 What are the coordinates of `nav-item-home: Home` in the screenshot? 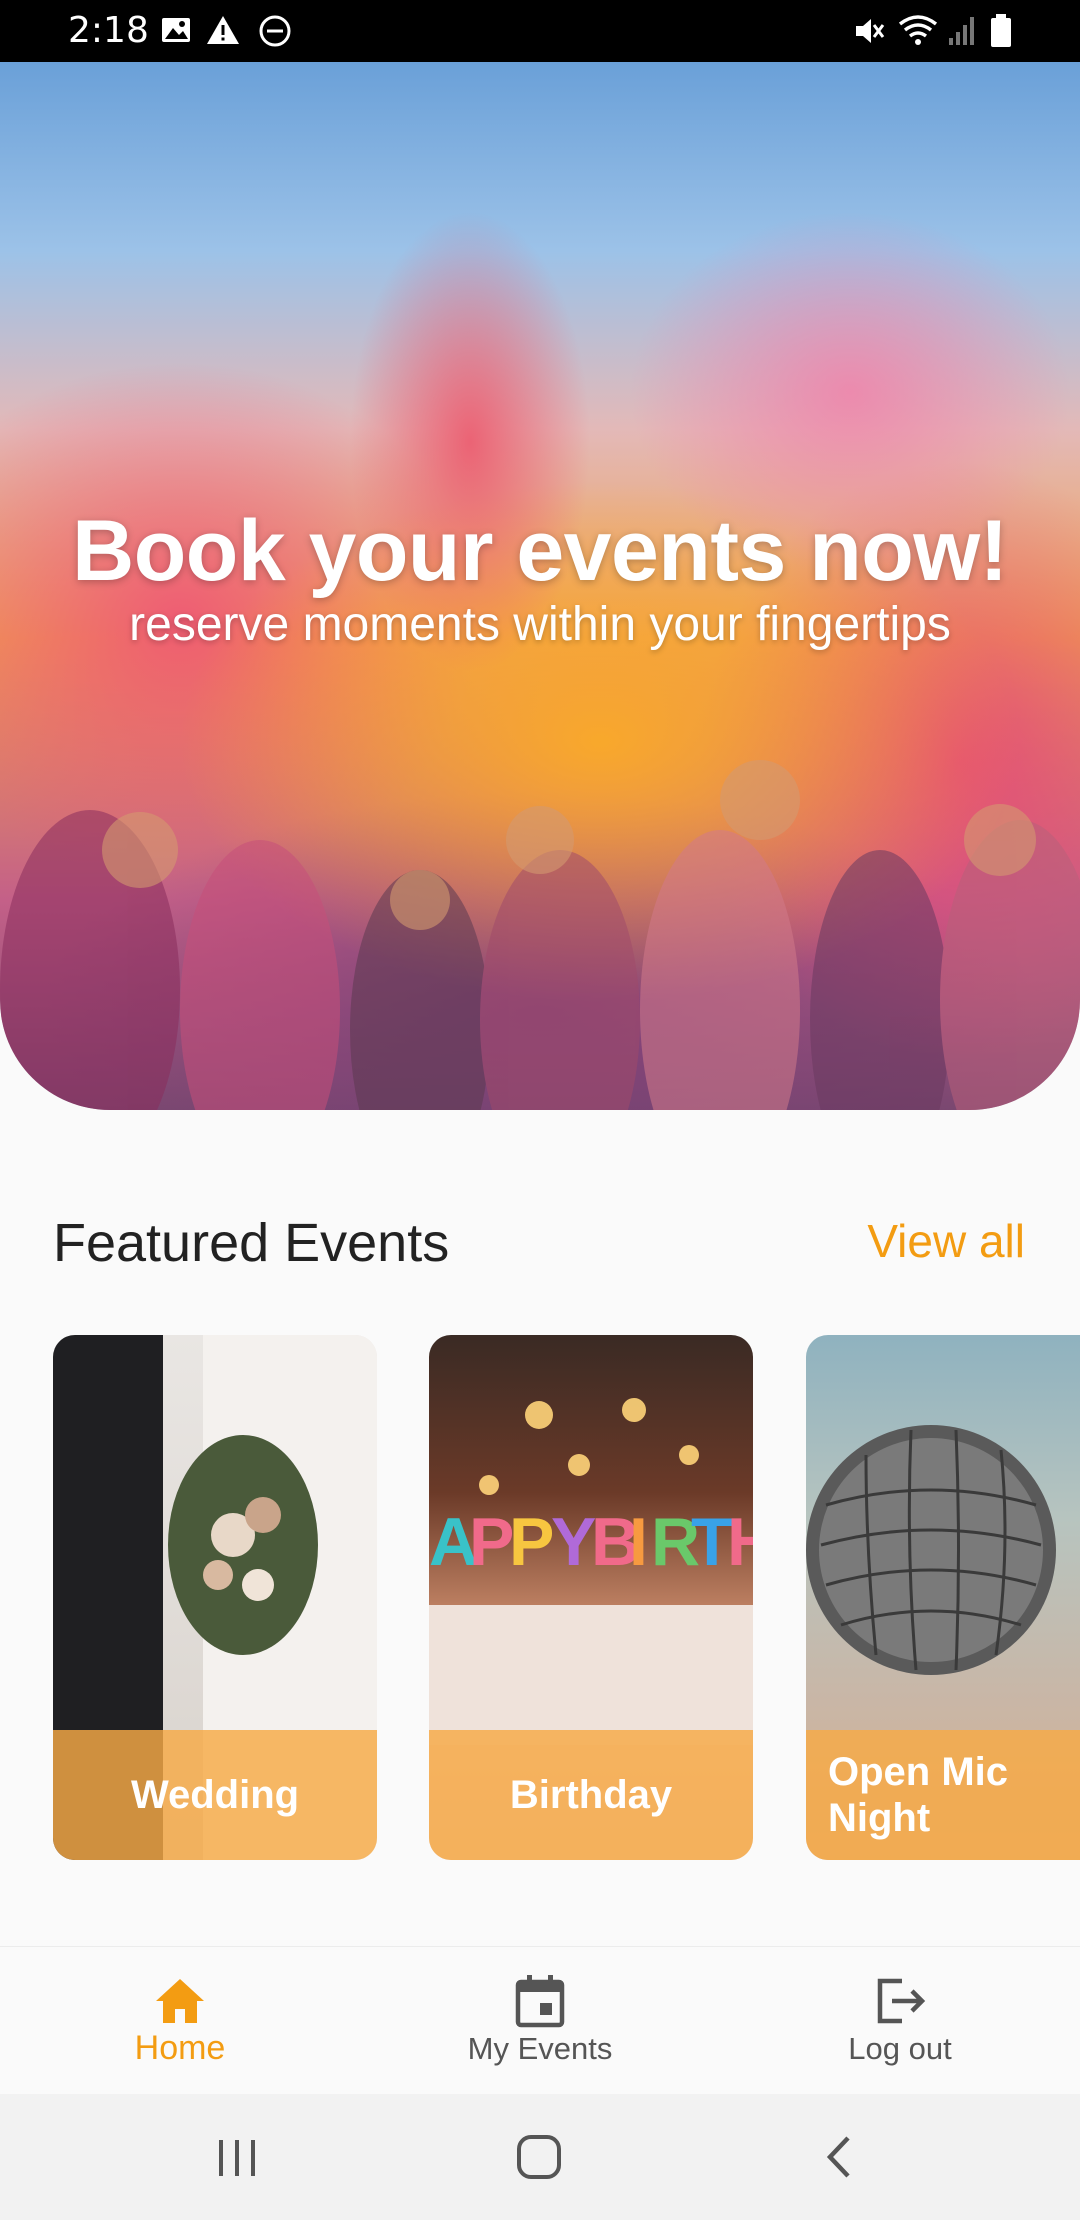 It's located at (180, 2021).